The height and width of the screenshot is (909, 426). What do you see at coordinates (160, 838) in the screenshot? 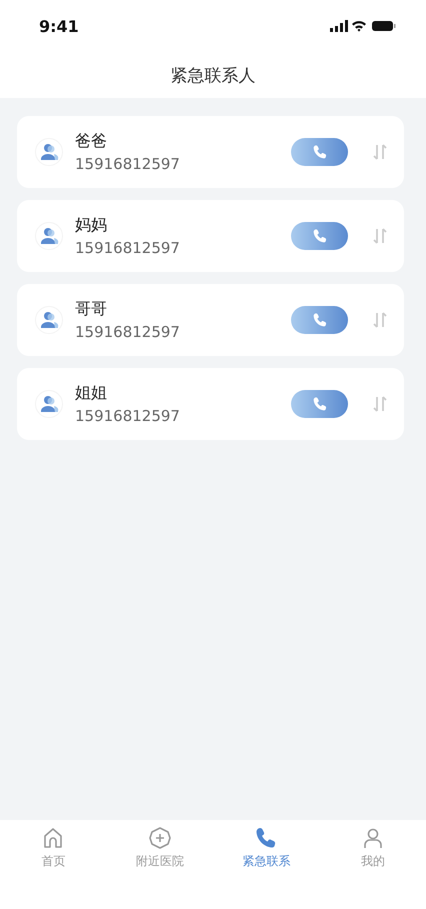
I see `plus-icon` at bounding box center [160, 838].